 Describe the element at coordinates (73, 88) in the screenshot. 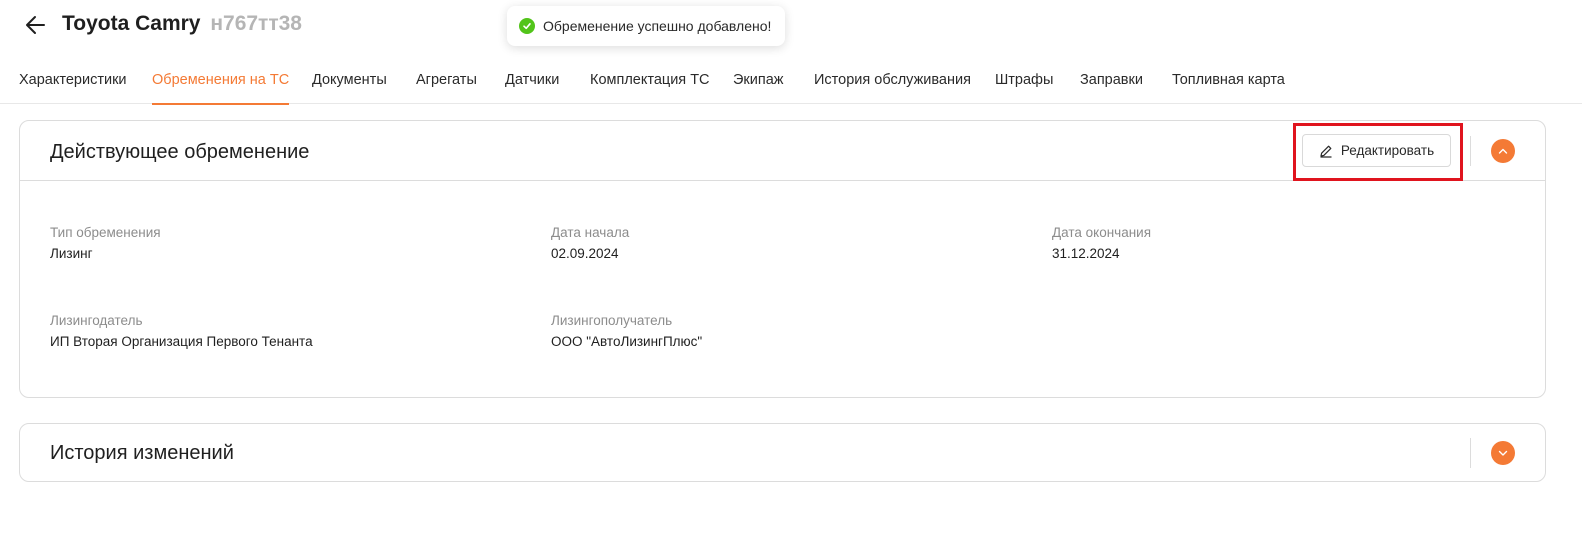

I see `tab-characteristics: Характеристики` at that location.